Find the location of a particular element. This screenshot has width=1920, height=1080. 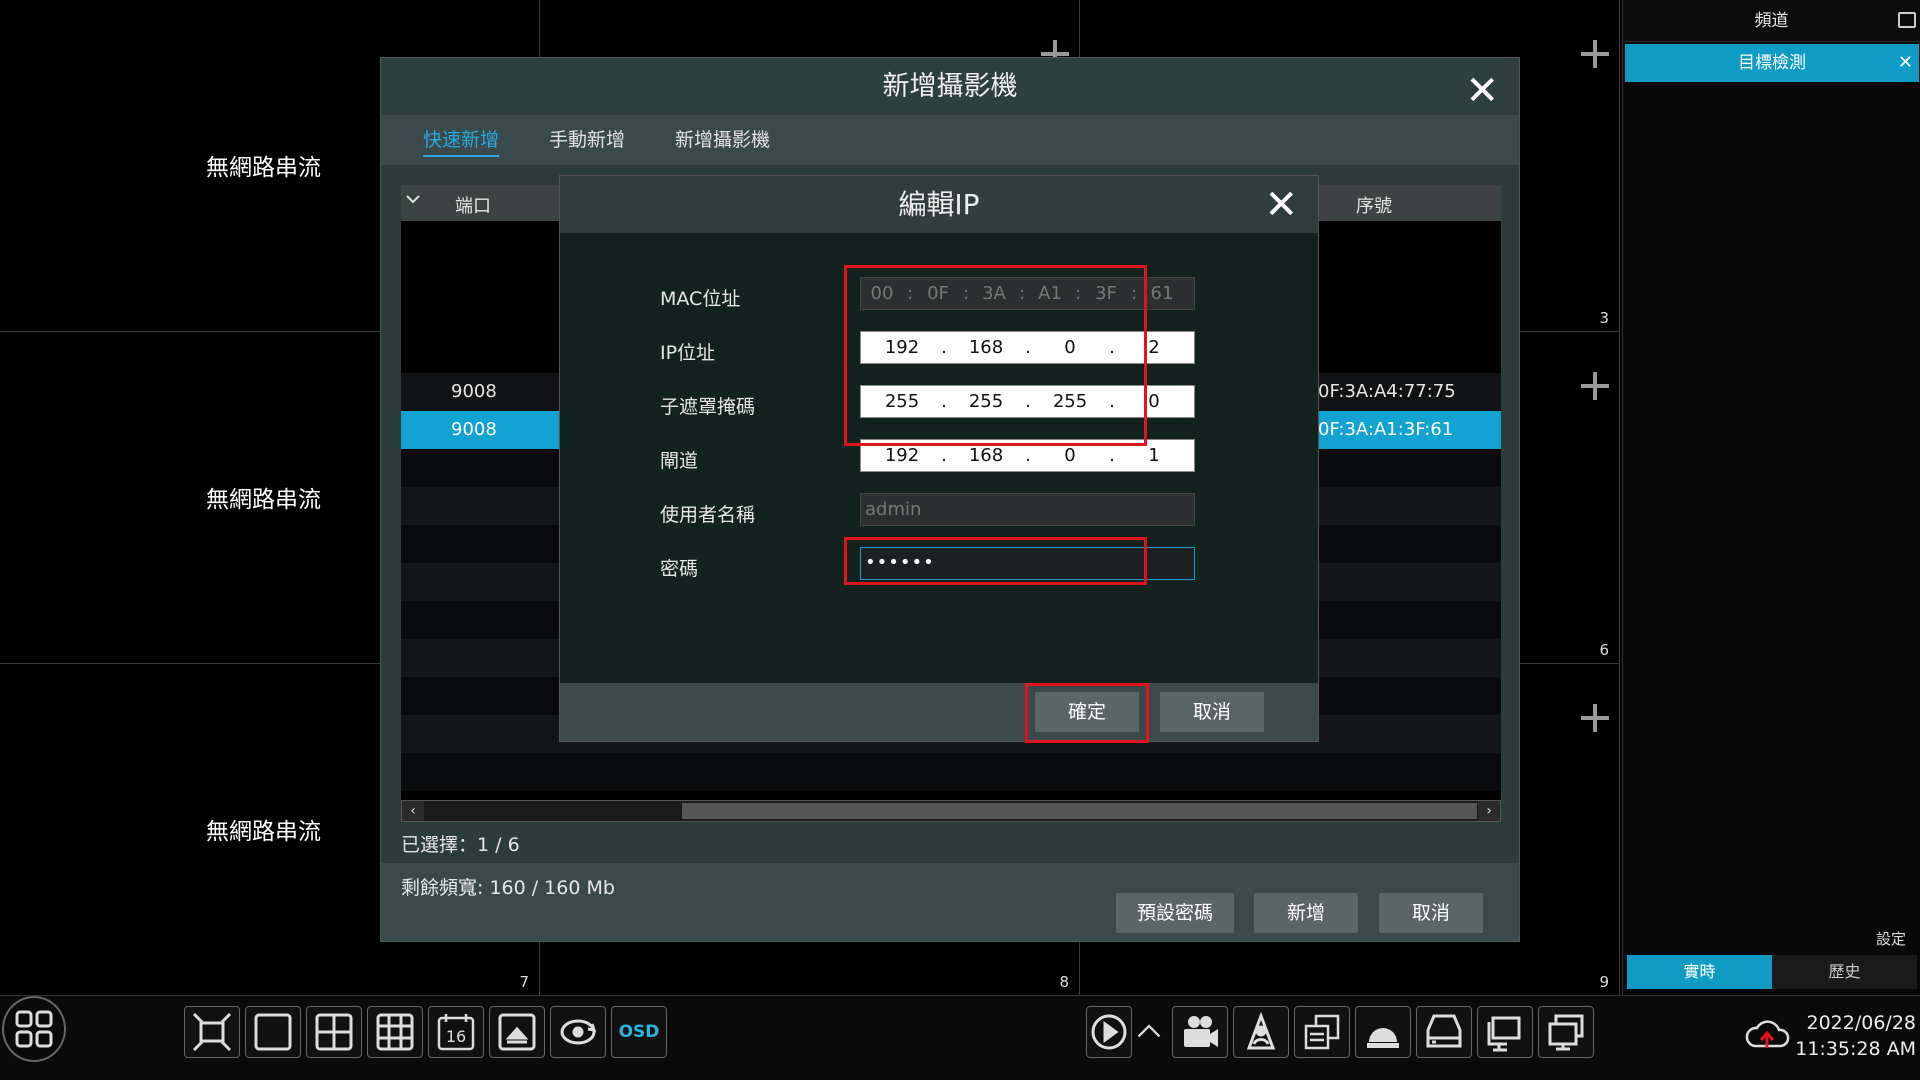

layout-sixteen-label: 16 is located at coordinates (456, 1036).